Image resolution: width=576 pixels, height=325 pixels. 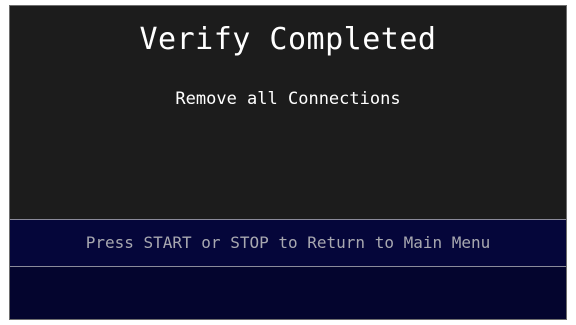 What do you see at coordinates (288, 39) in the screenshot?
I see `screen-title: Verify Completed` at bounding box center [288, 39].